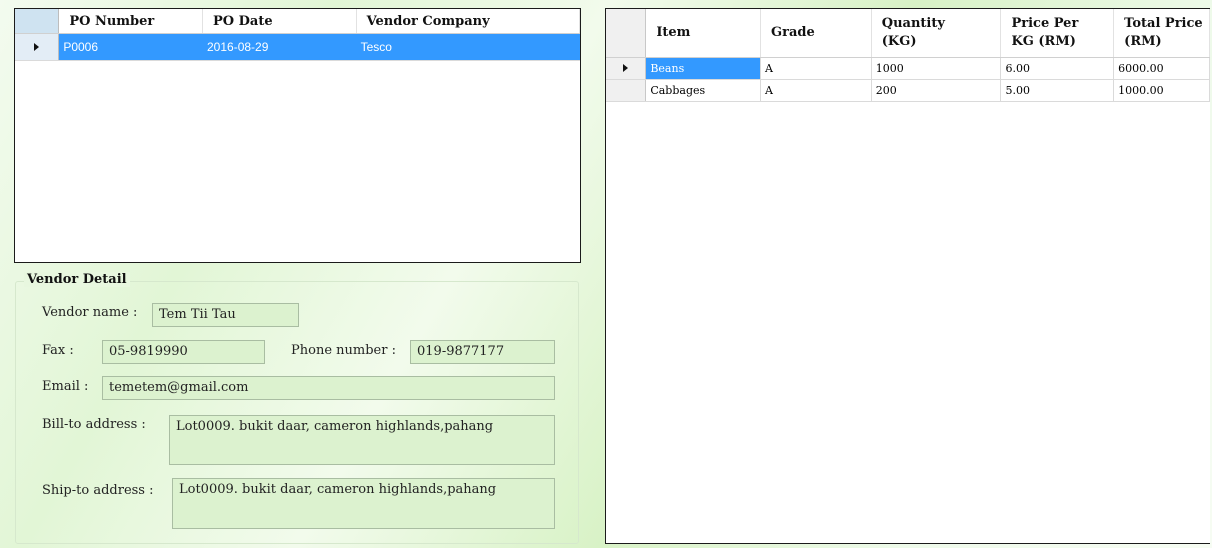 The image size is (1212, 548). I want to click on item-corner-header, so click(626, 33).